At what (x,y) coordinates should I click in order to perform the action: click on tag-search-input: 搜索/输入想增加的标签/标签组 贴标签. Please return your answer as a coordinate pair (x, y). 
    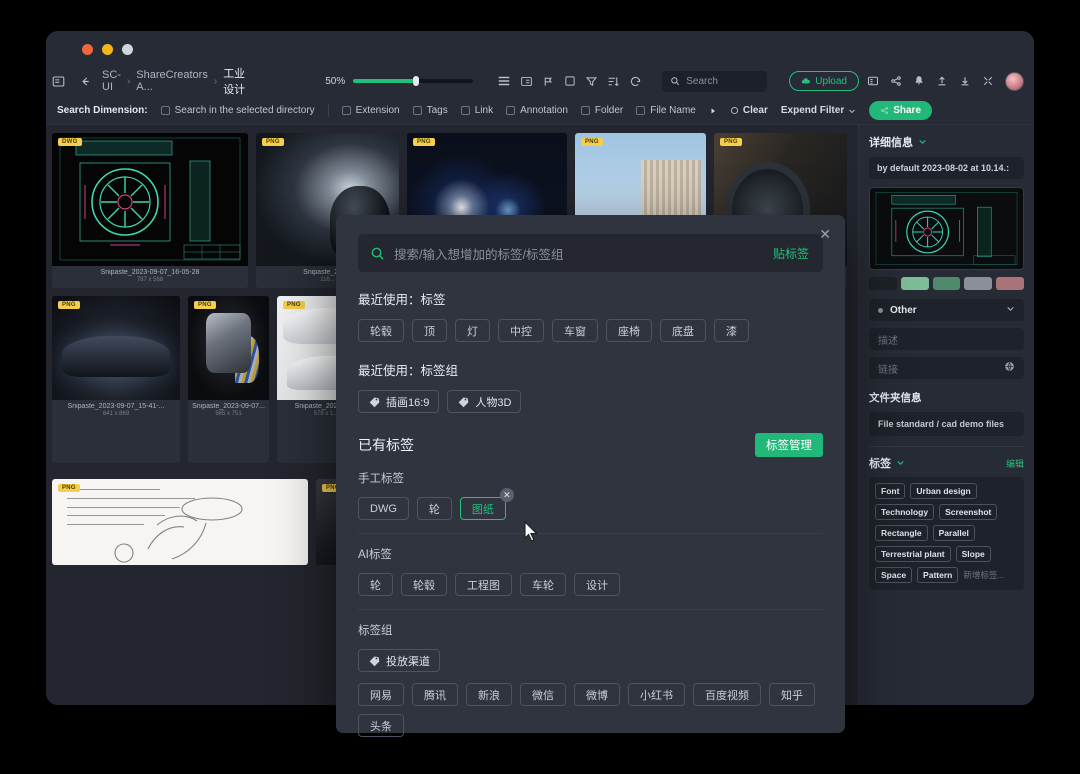
    Looking at the image, I should click on (590, 253).